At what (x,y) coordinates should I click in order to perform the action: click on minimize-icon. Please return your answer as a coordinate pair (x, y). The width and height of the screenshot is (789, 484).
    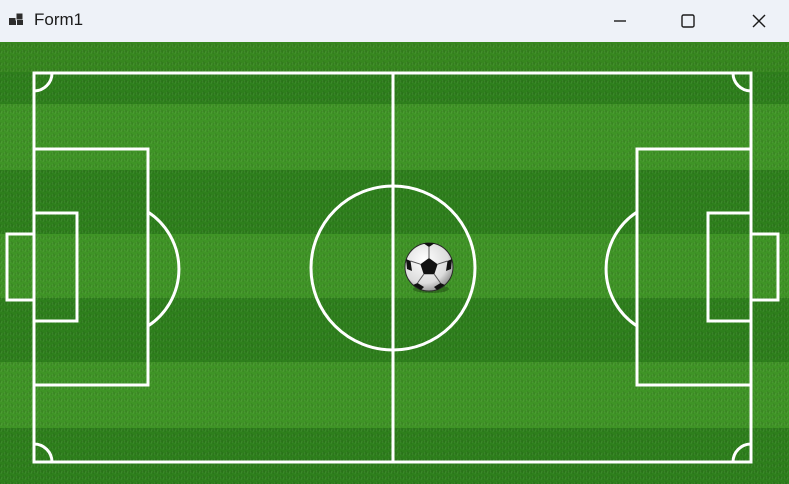
    Looking at the image, I should click on (620, 21).